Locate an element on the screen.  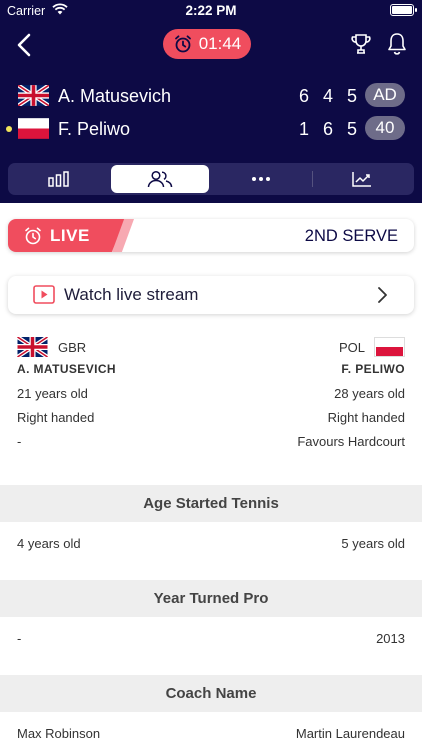
live-banner: LIVE 2ND SERVE is located at coordinates (211, 235).